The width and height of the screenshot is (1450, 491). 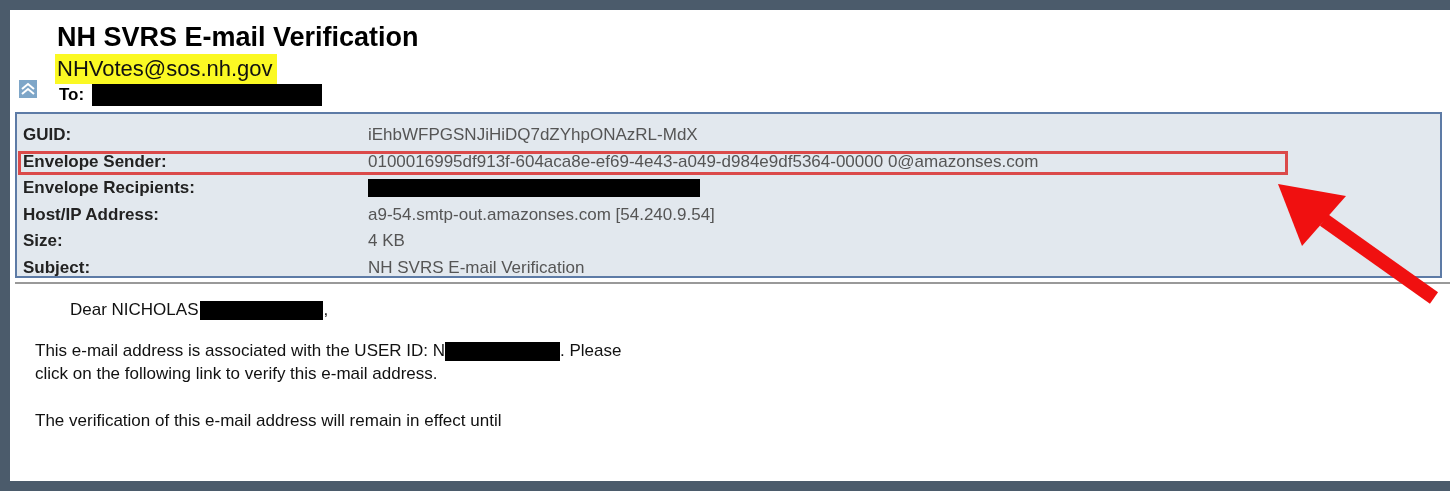 What do you see at coordinates (326, 309) in the screenshot?
I see `body-text: ,` at bounding box center [326, 309].